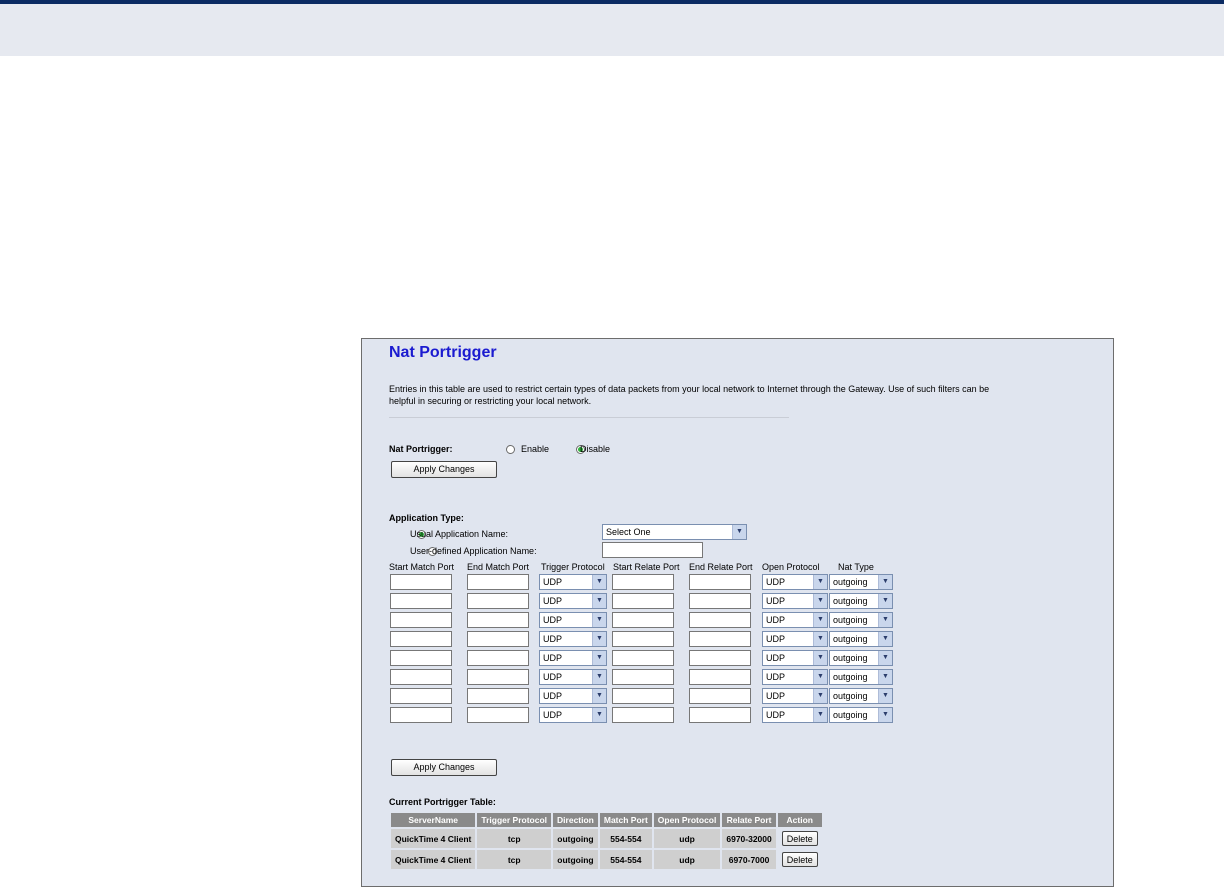 This screenshot has width=1224, height=893. I want to click on application-type-label: Application Type:, so click(426, 518).